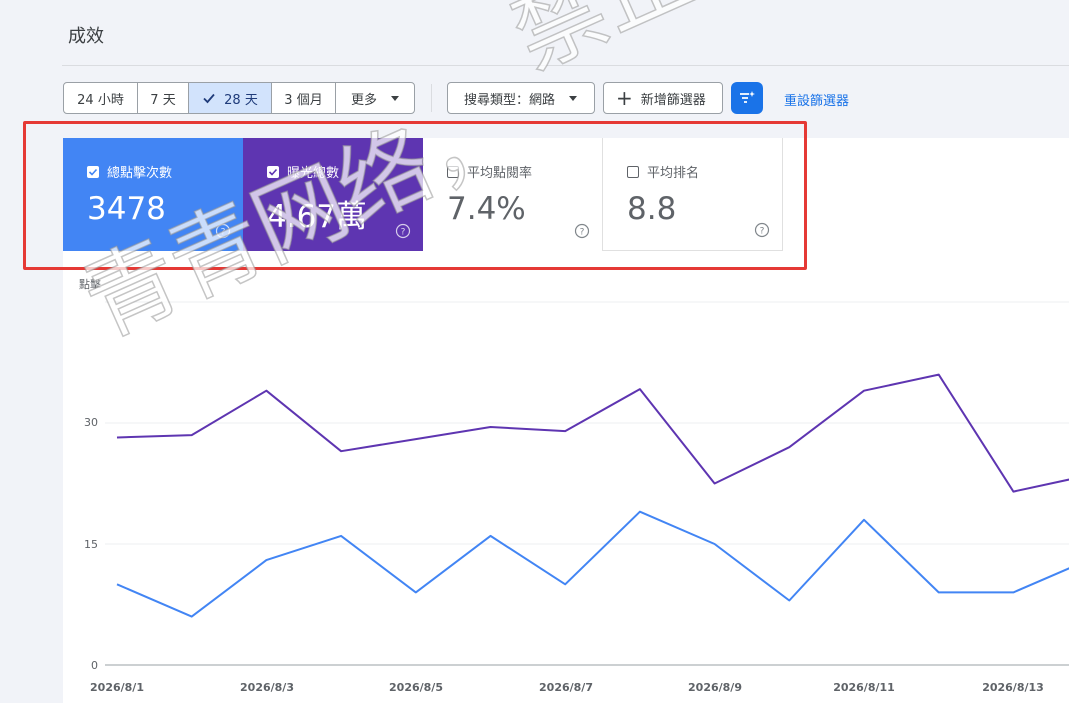  What do you see at coordinates (565, 65) in the screenshot?
I see `title-divider` at bounding box center [565, 65].